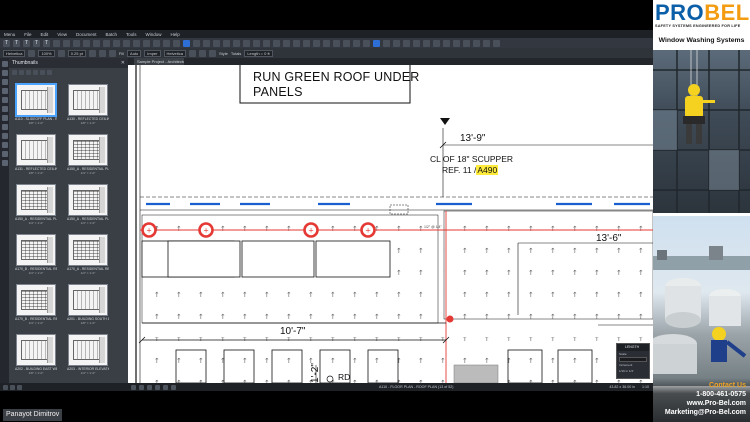 This screenshot has width=750, height=422. Describe the element at coordinates (296, 43) in the screenshot. I see `polyline-icon` at that location.